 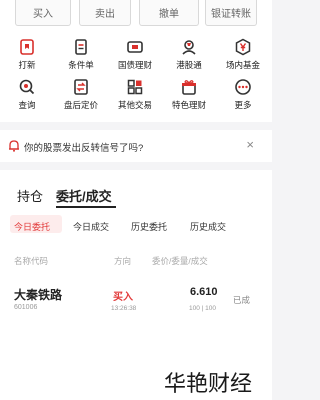 What do you see at coordinates (250, 144) in the screenshot?
I see `close-icon: ×` at bounding box center [250, 144].